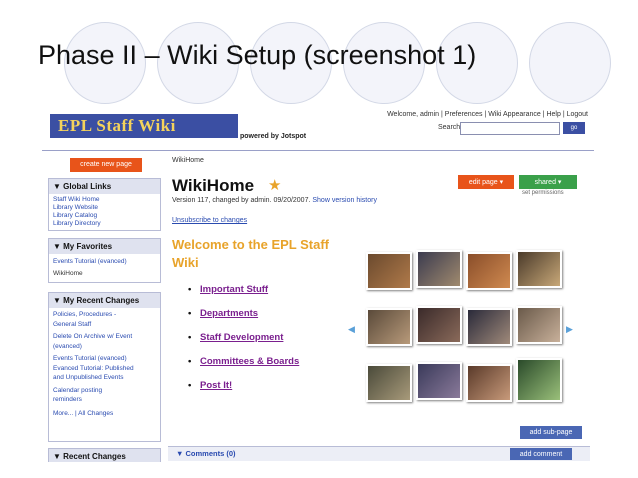 The width and height of the screenshot is (638, 478). I want to click on add-comment-button: add comment, so click(541, 454).